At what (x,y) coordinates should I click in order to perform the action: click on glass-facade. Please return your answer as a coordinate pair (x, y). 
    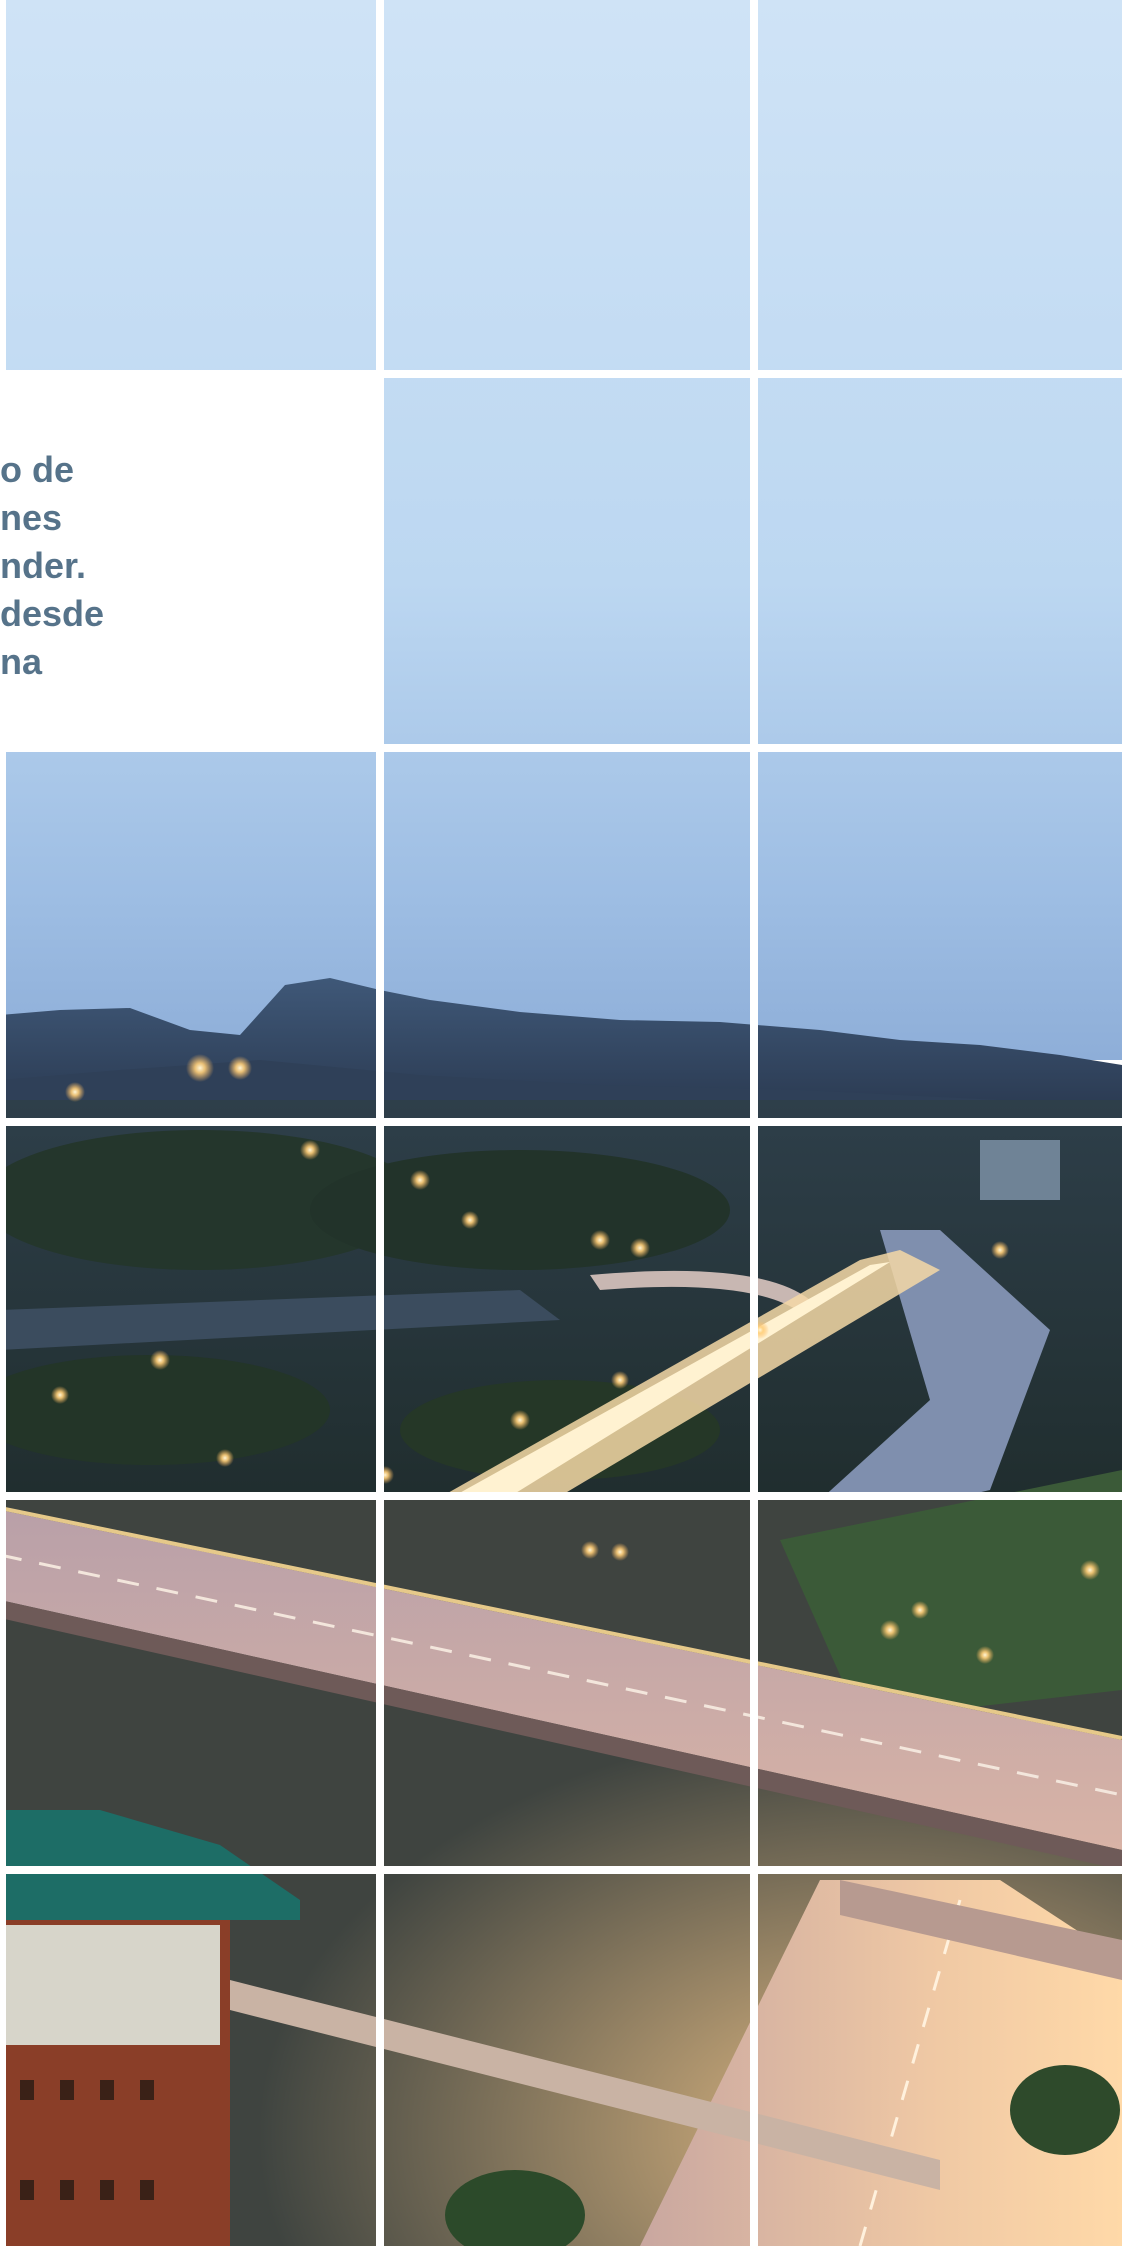
    Looking at the image, I should click on (110, 1985).